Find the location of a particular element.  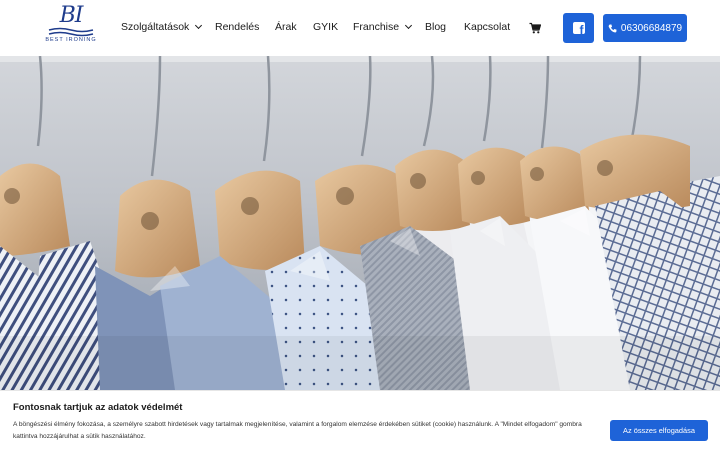

logo-mark: BI is located at coordinates (71, 15).